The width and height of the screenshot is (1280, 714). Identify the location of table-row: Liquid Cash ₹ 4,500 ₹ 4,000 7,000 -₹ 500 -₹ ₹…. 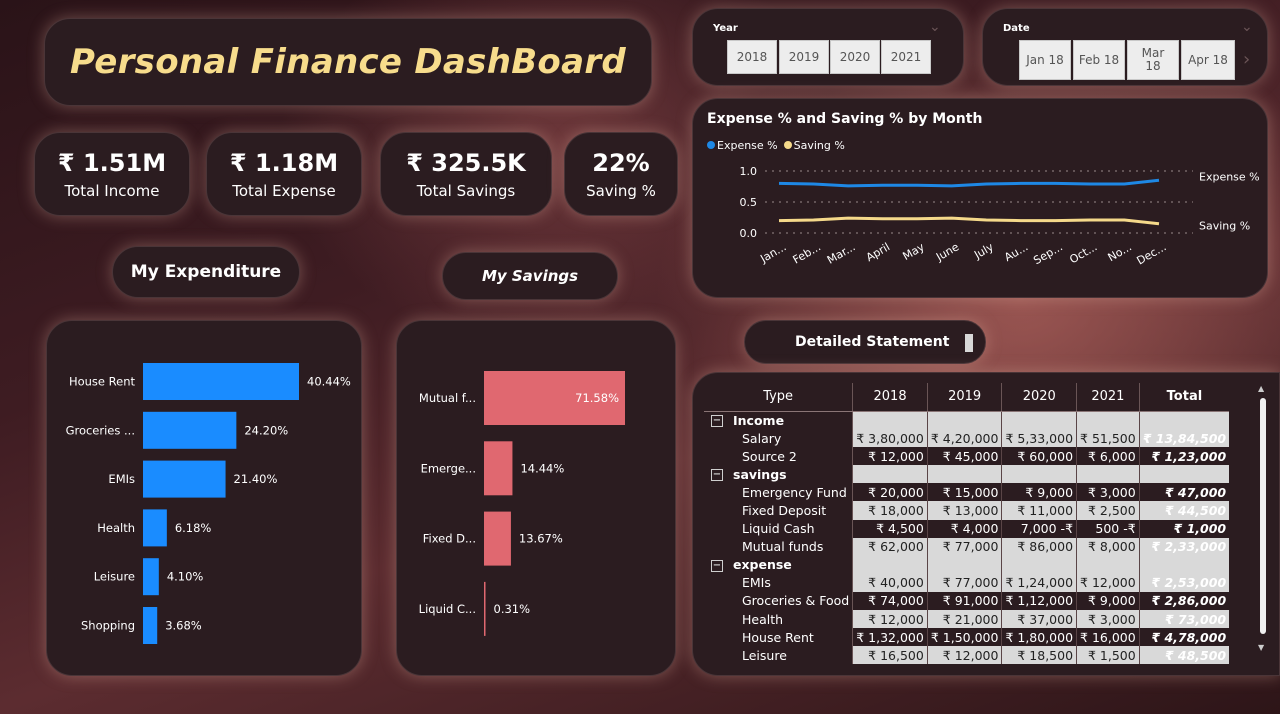
(966, 528).